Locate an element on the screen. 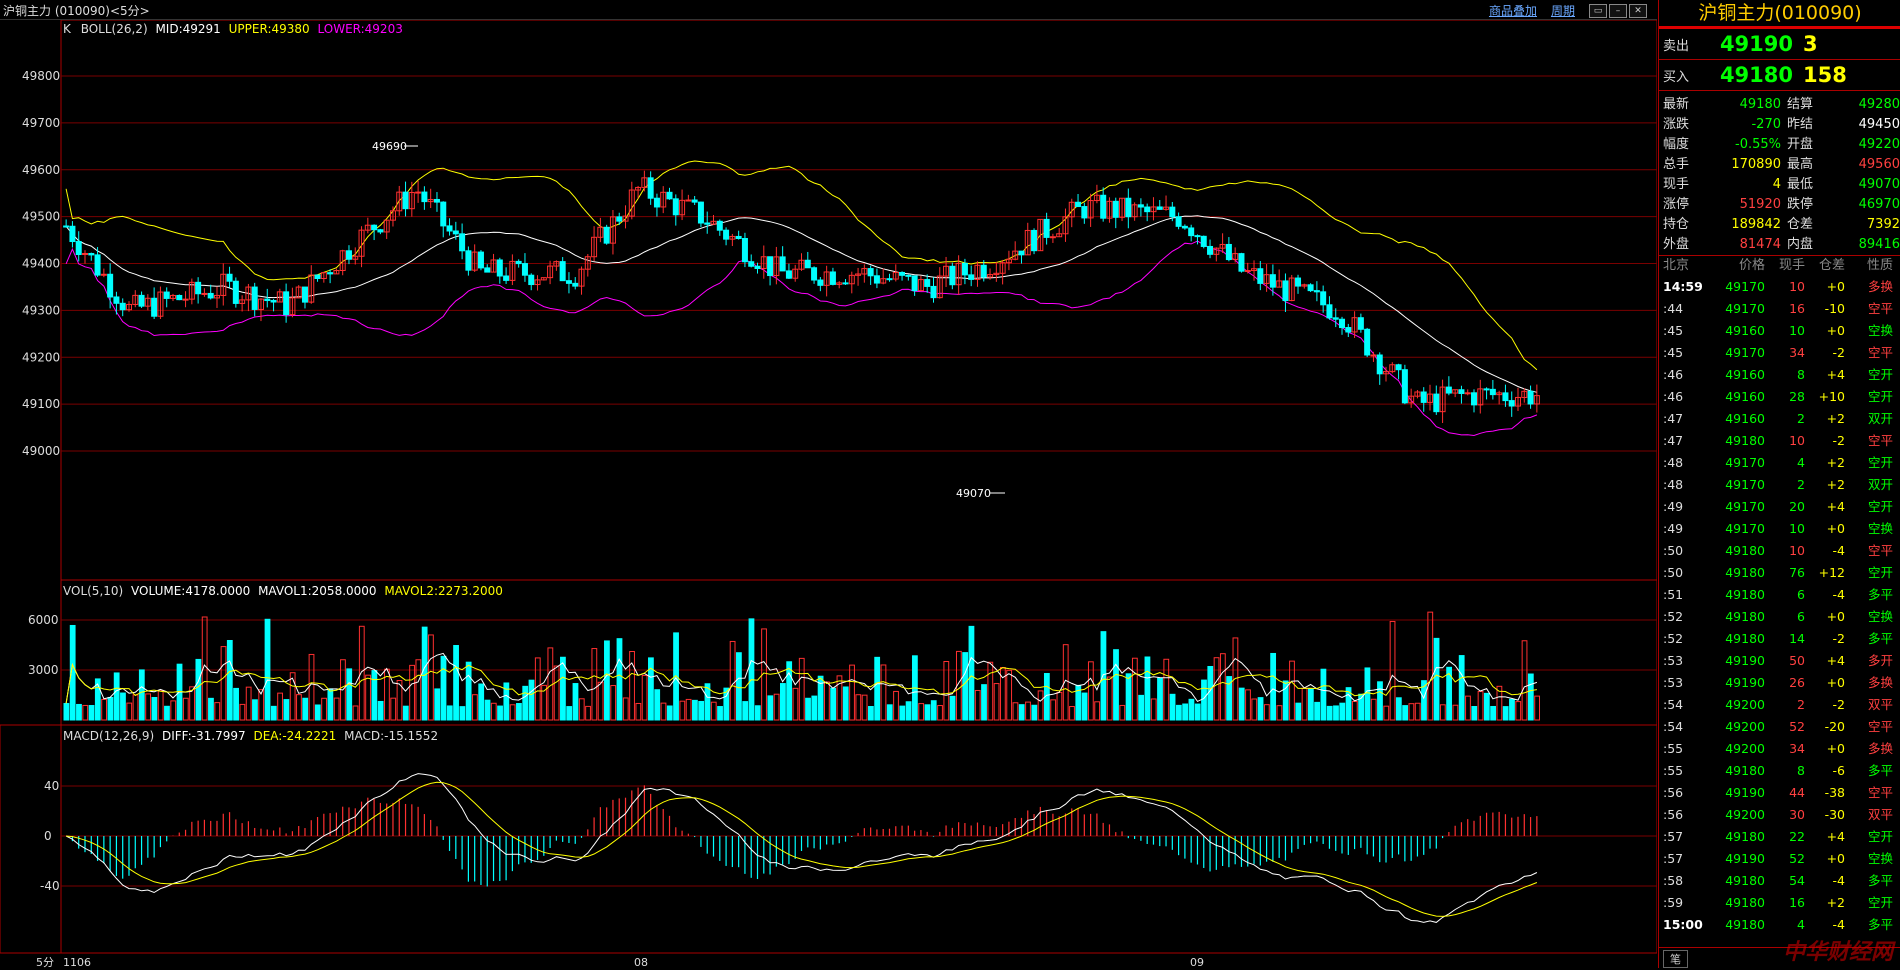 This screenshot has width=1900, height=970. tick-row: :57 49190 52 +0 空换 is located at coordinates (1779, 859).